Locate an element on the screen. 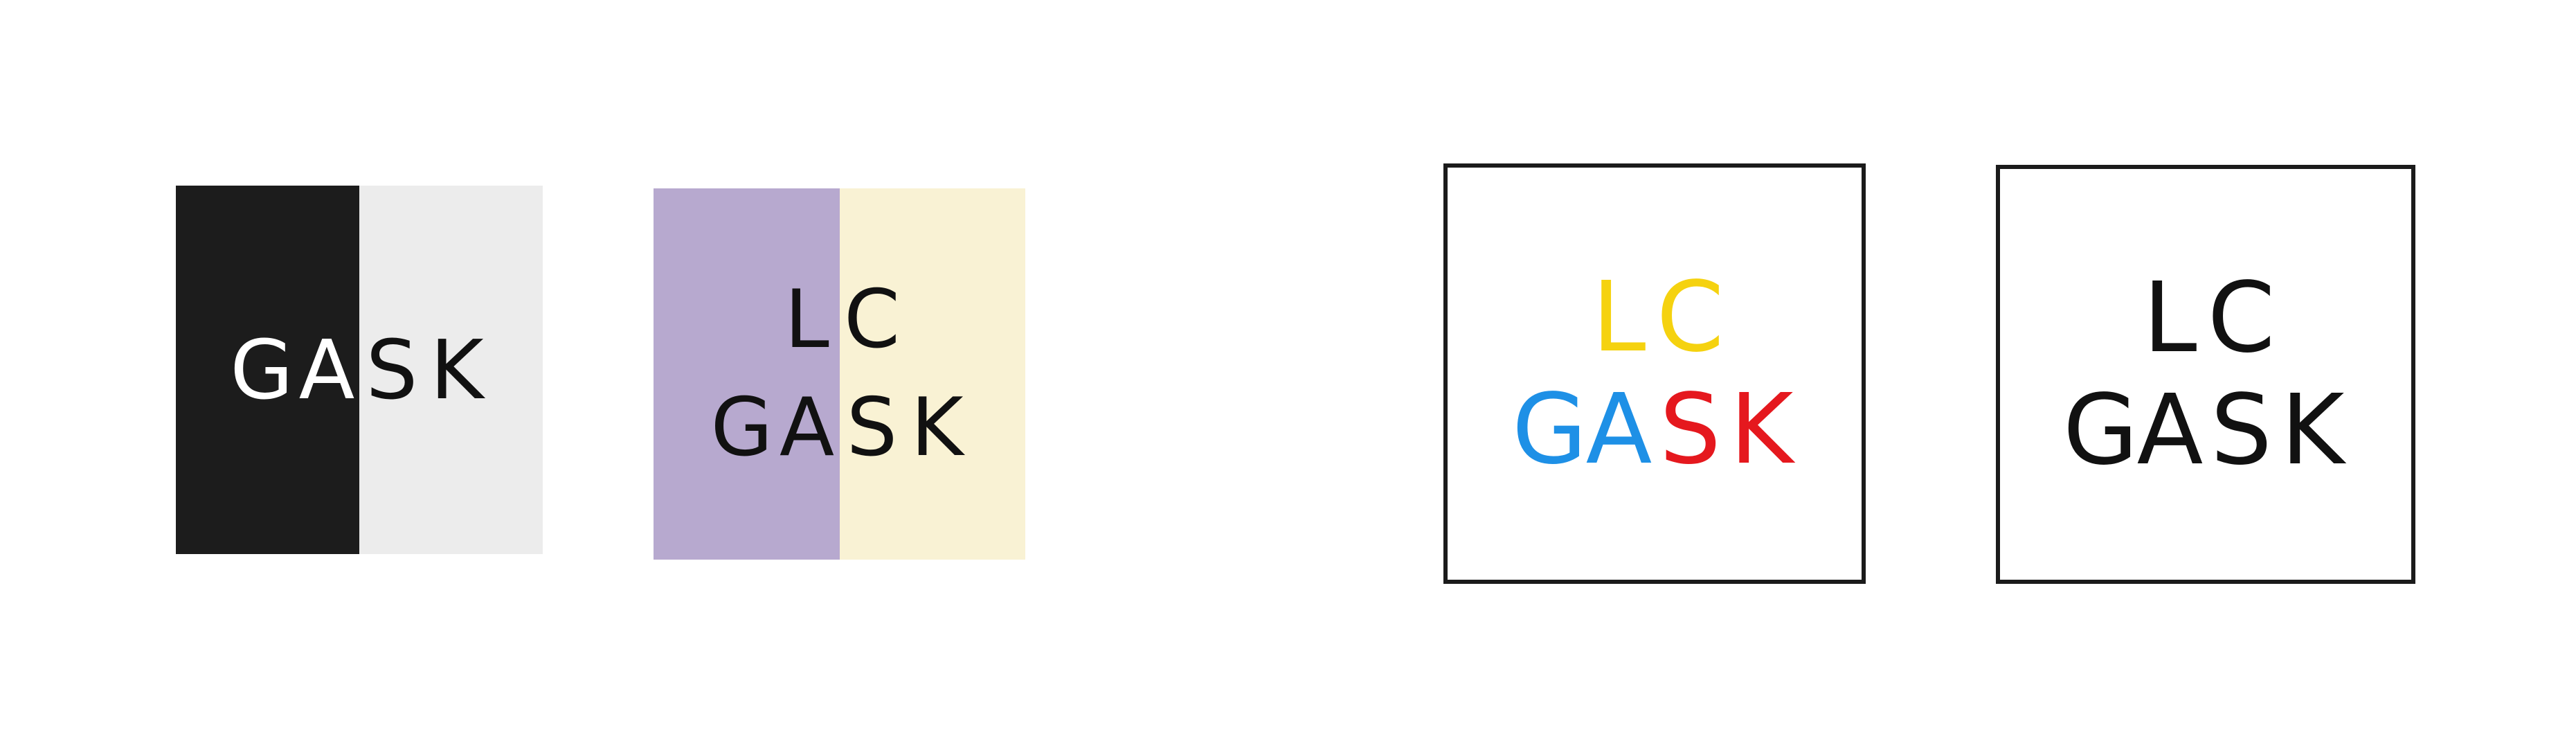  logo-lcgask-lavender-cream: L C G A S K is located at coordinates (839, 374).